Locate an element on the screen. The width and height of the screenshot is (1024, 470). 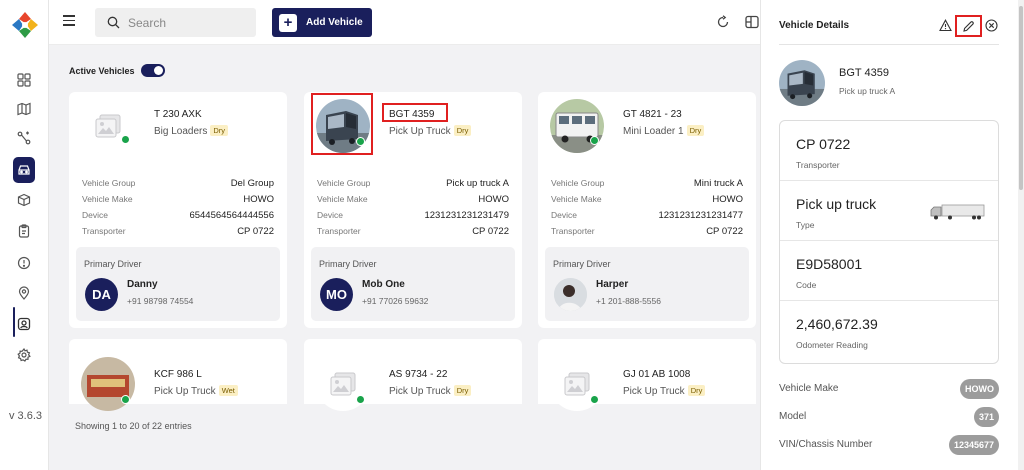
vehicle-group-value: Mini truck A is located at coordinates (718, 183).